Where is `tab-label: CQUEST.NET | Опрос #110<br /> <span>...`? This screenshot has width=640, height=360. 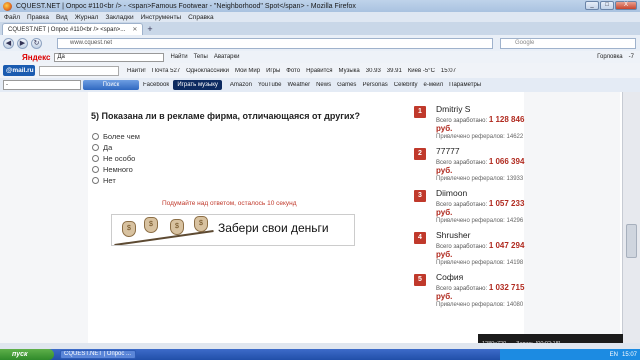 tab-label: CQUEST.NET | Опрос #110<br /> <span>... is located at coordinates (67, 29).